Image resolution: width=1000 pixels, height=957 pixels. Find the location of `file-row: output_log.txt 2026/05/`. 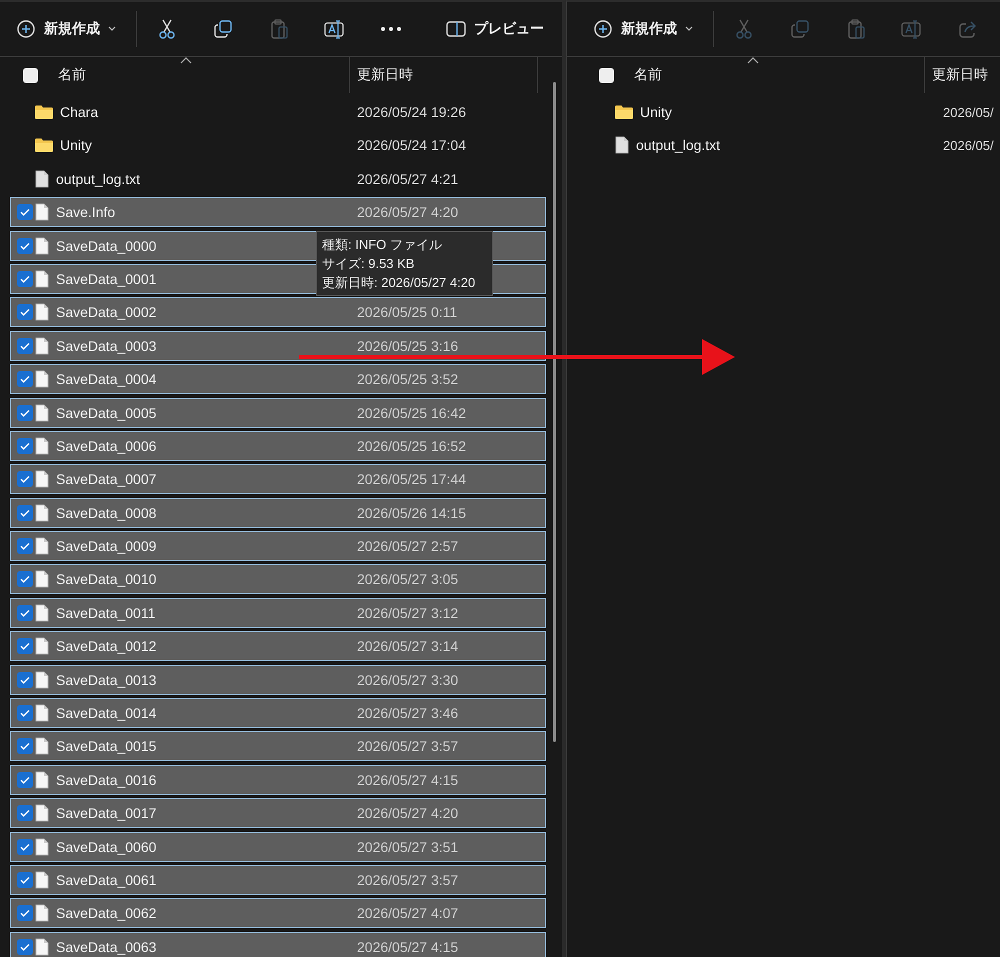

file-row: output_log.txt 2026/05/ is located at coordinates (795, 145).